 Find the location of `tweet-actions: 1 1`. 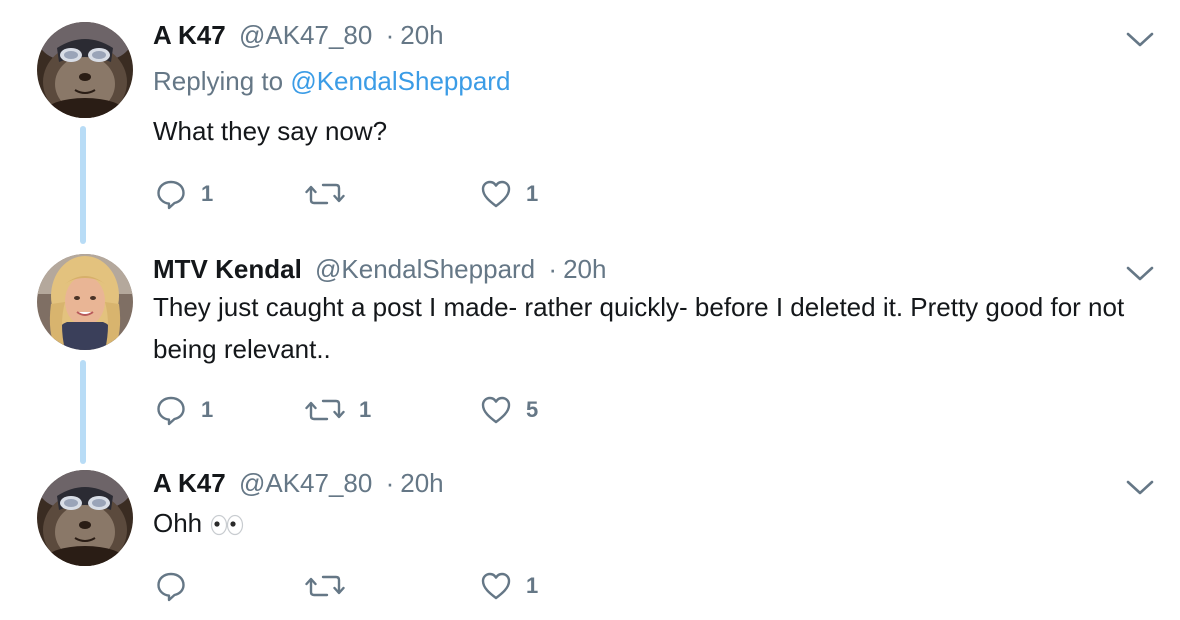

tweet-actions: 1 1 is located at coordinates (455, 194).